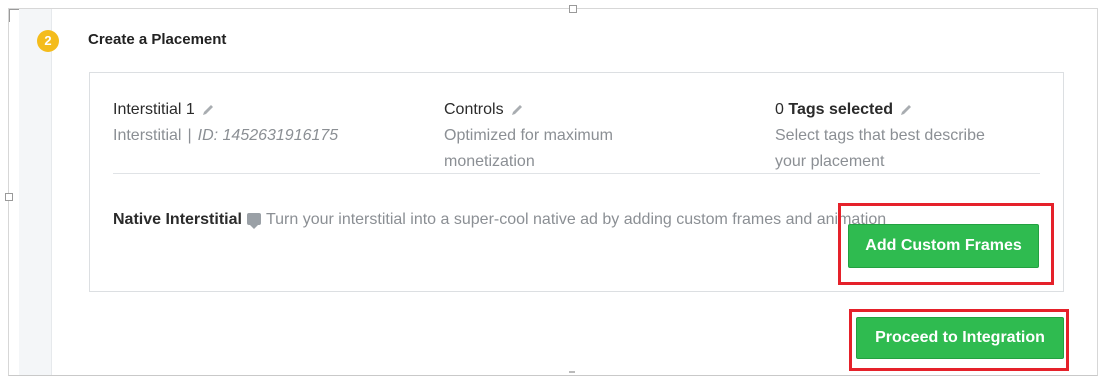  What do you see at coordinates (268, 135) in the screenshot?
I see `placement-id: ID: 1452631916175` at bounding box center [268, 135].